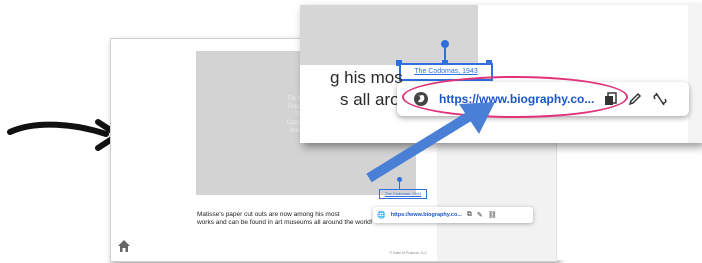  I want to click on caption-textbox: The Codomas, 1943, so click(403, 194).